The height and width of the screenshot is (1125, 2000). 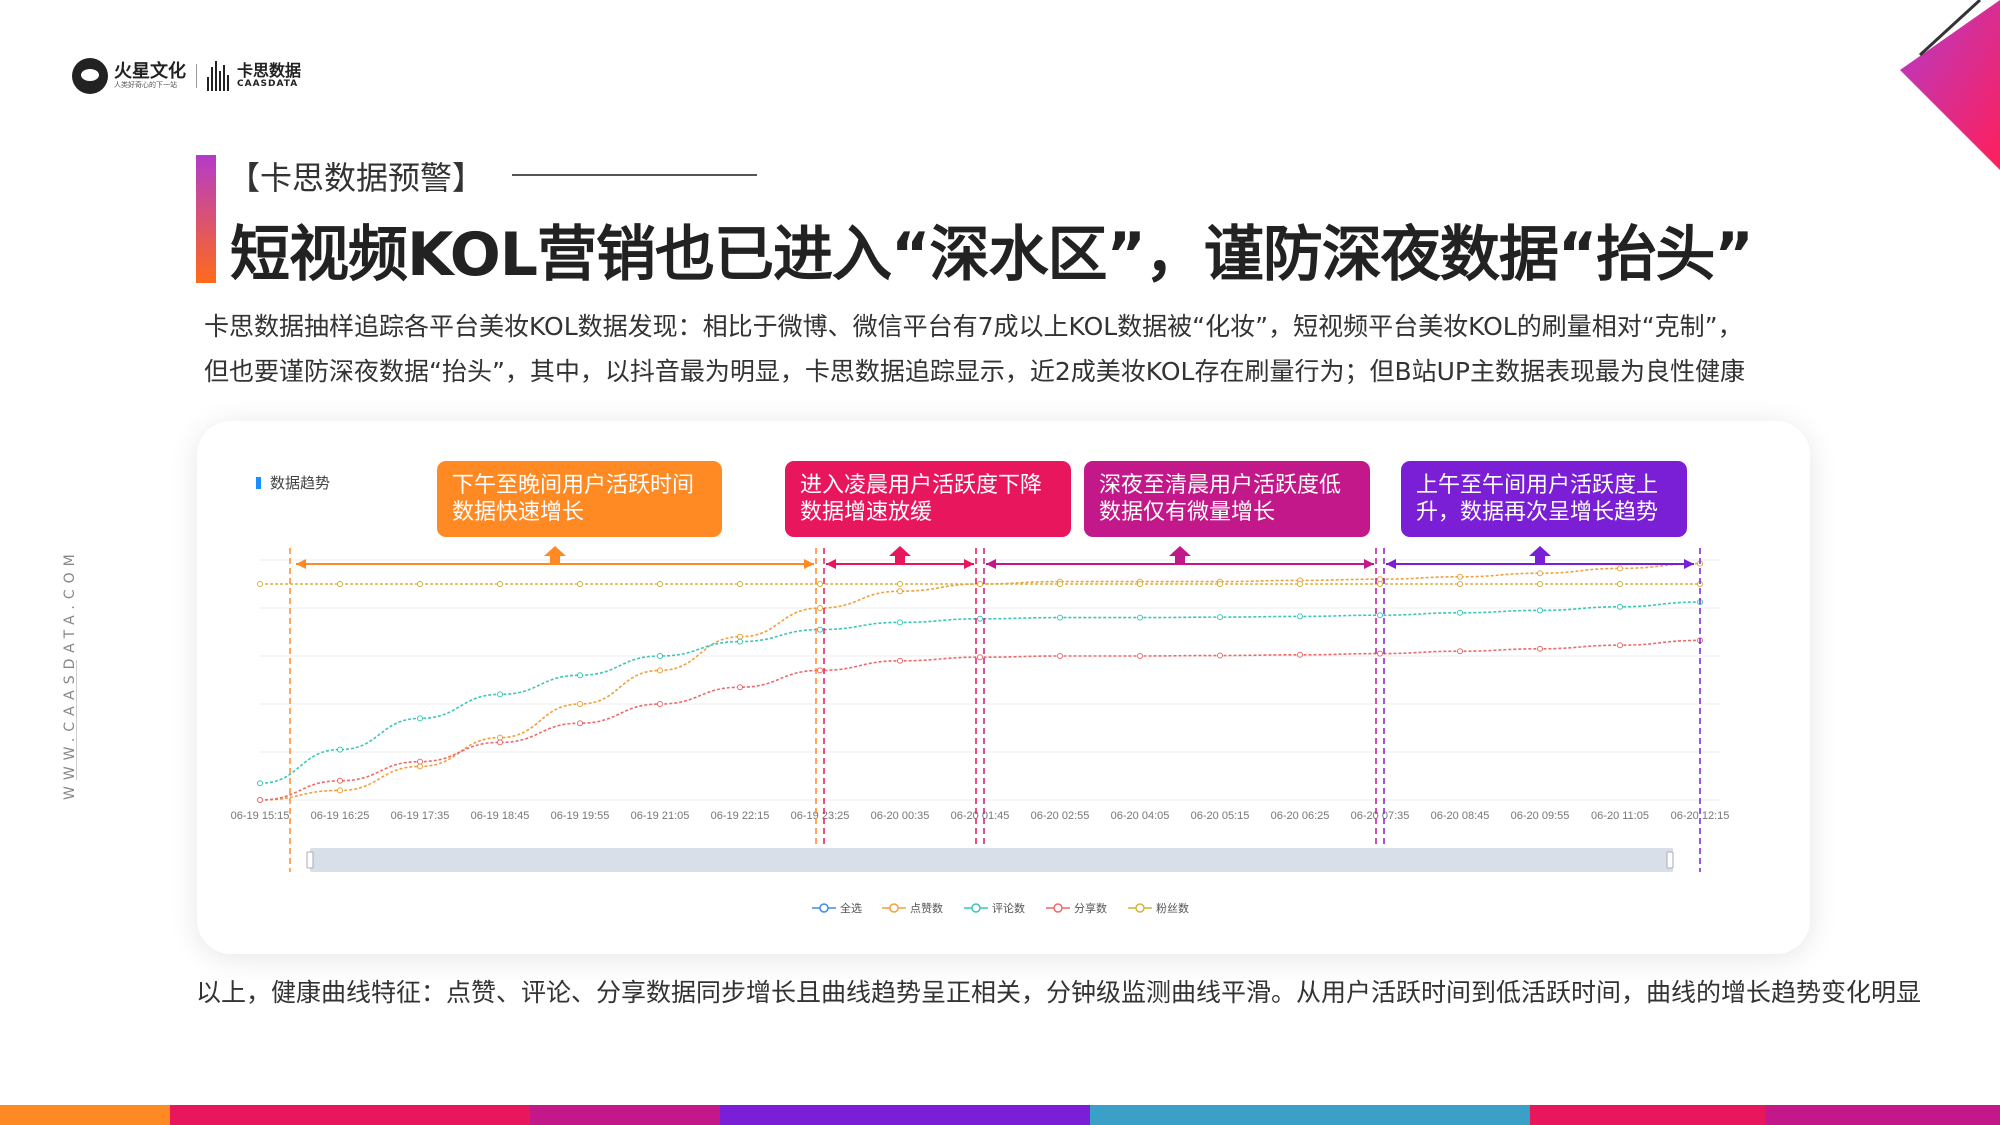 What do you see at coordinates (420, 816) in the screenshot?
I see `x-tick-label: 06-19 17:35` at bounding box center [420, 816].